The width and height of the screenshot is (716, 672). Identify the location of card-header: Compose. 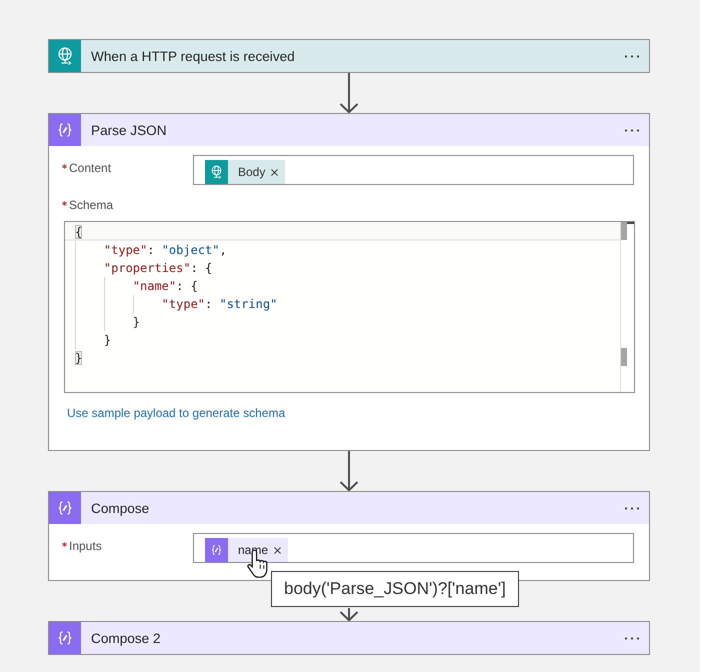
(349, 508).